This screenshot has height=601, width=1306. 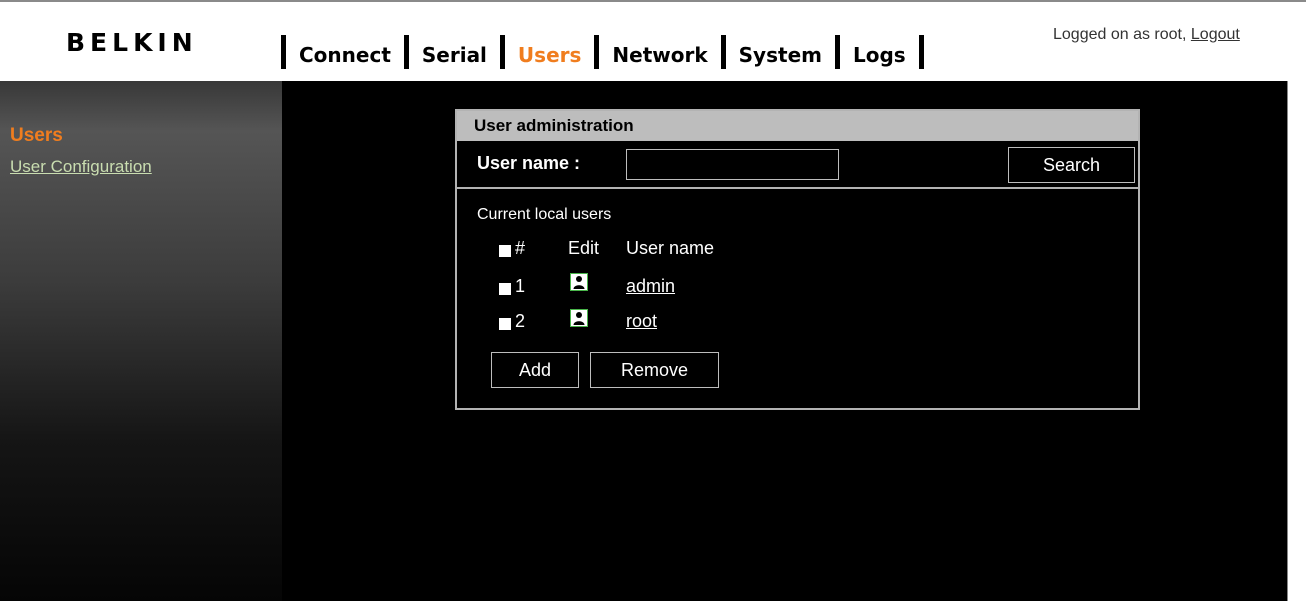 What do you see at coordinates (520, 286) in the screenshot?
I see `row-number: 1` at bounding box center [520, 286].